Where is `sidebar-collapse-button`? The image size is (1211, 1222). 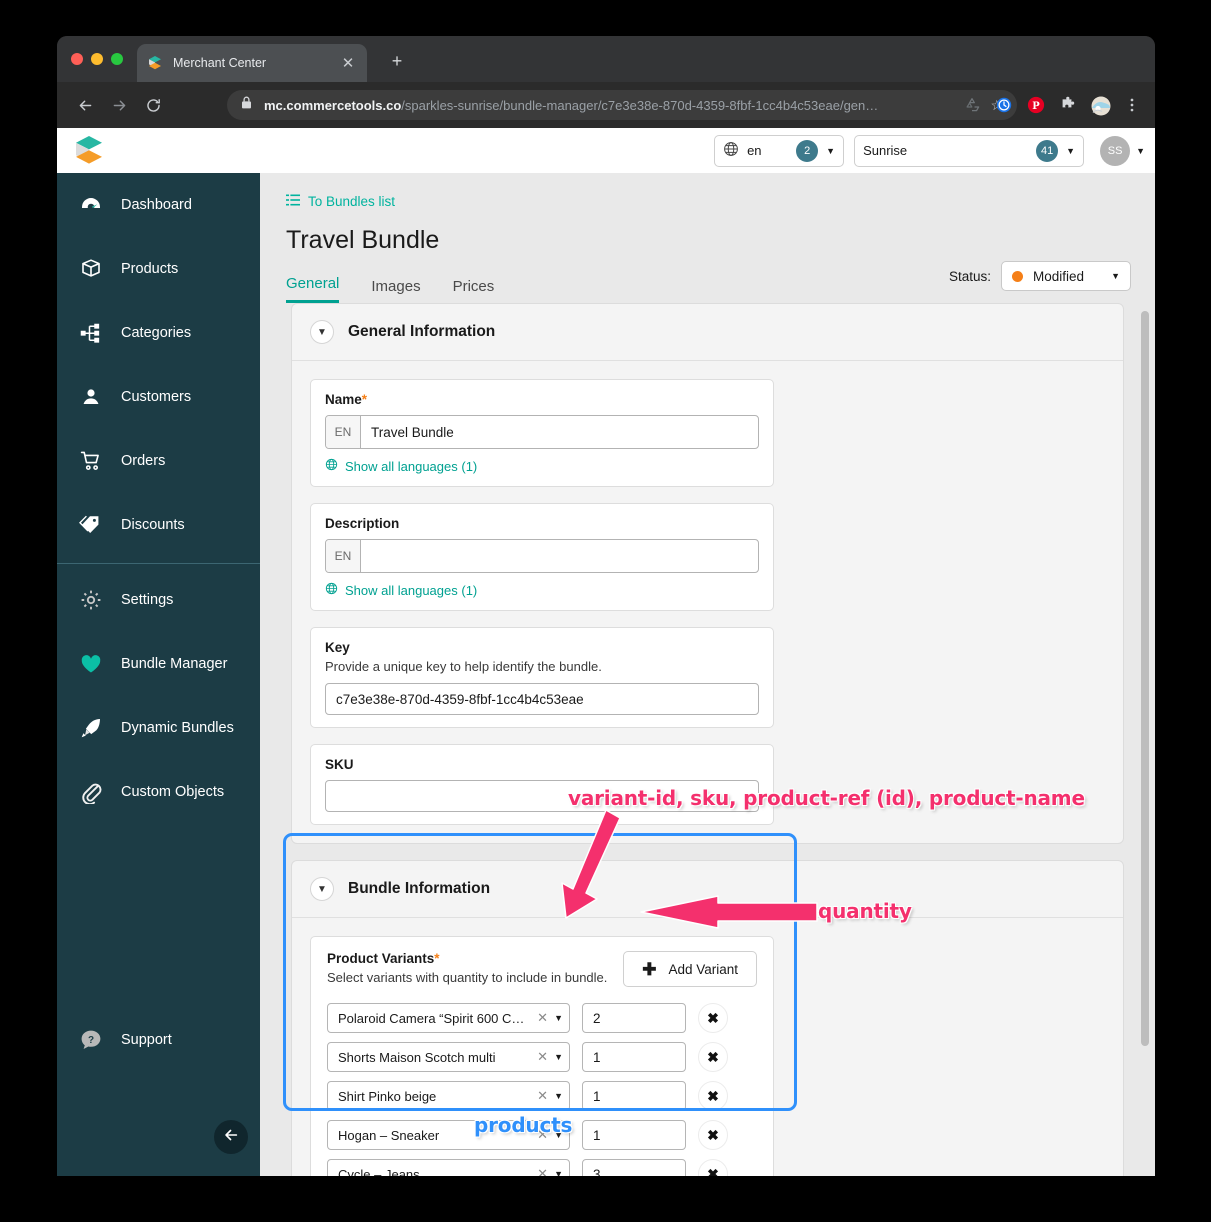 sidebar-collapse-button is located at coordinates (231, 1137).